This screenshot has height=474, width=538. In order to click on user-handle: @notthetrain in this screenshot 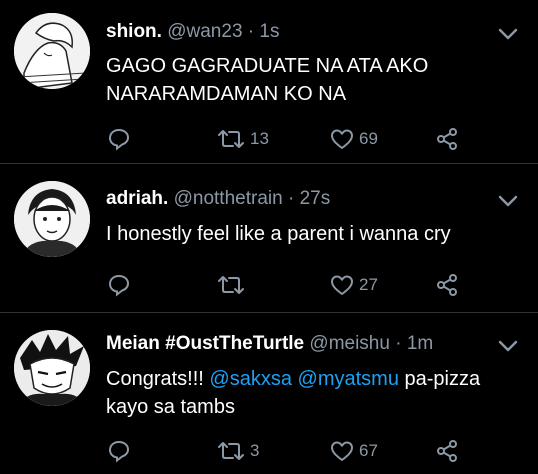, I will do `click(228, 198)`.